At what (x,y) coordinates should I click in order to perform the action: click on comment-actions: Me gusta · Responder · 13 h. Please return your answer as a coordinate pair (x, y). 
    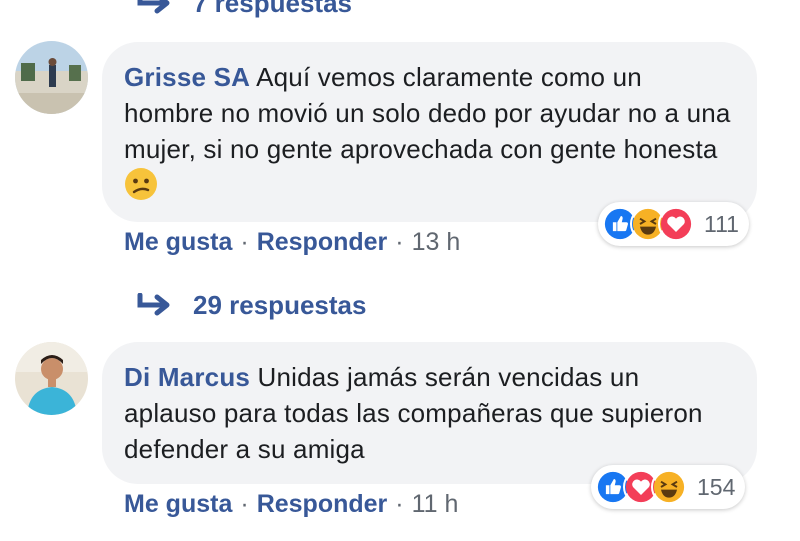
    Looking at the image, I should click on (292, 242).